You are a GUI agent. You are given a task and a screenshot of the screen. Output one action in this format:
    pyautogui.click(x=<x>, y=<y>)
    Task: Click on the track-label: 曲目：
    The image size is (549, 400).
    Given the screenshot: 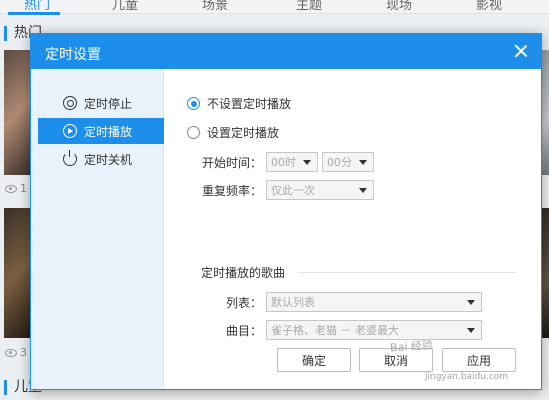 What is the action you would take?
    pyautogui.click(x=244, y=331)
    